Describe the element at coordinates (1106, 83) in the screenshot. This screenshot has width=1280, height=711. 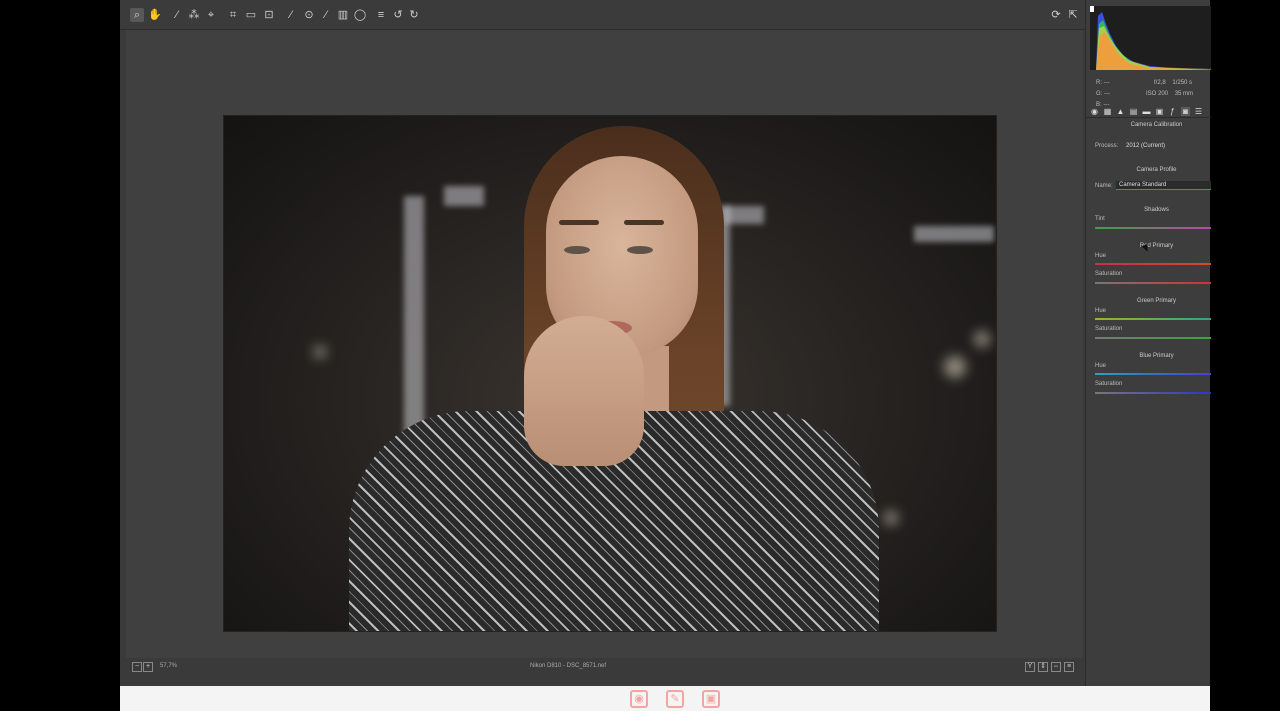
I see `r-value: ---` at that location.